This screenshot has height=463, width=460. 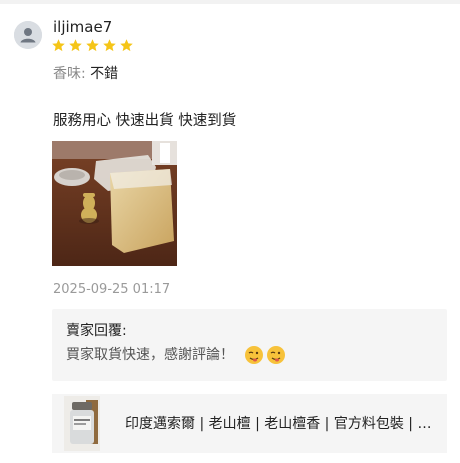 I want to click on emoji-group, so click(x=265, y=355).